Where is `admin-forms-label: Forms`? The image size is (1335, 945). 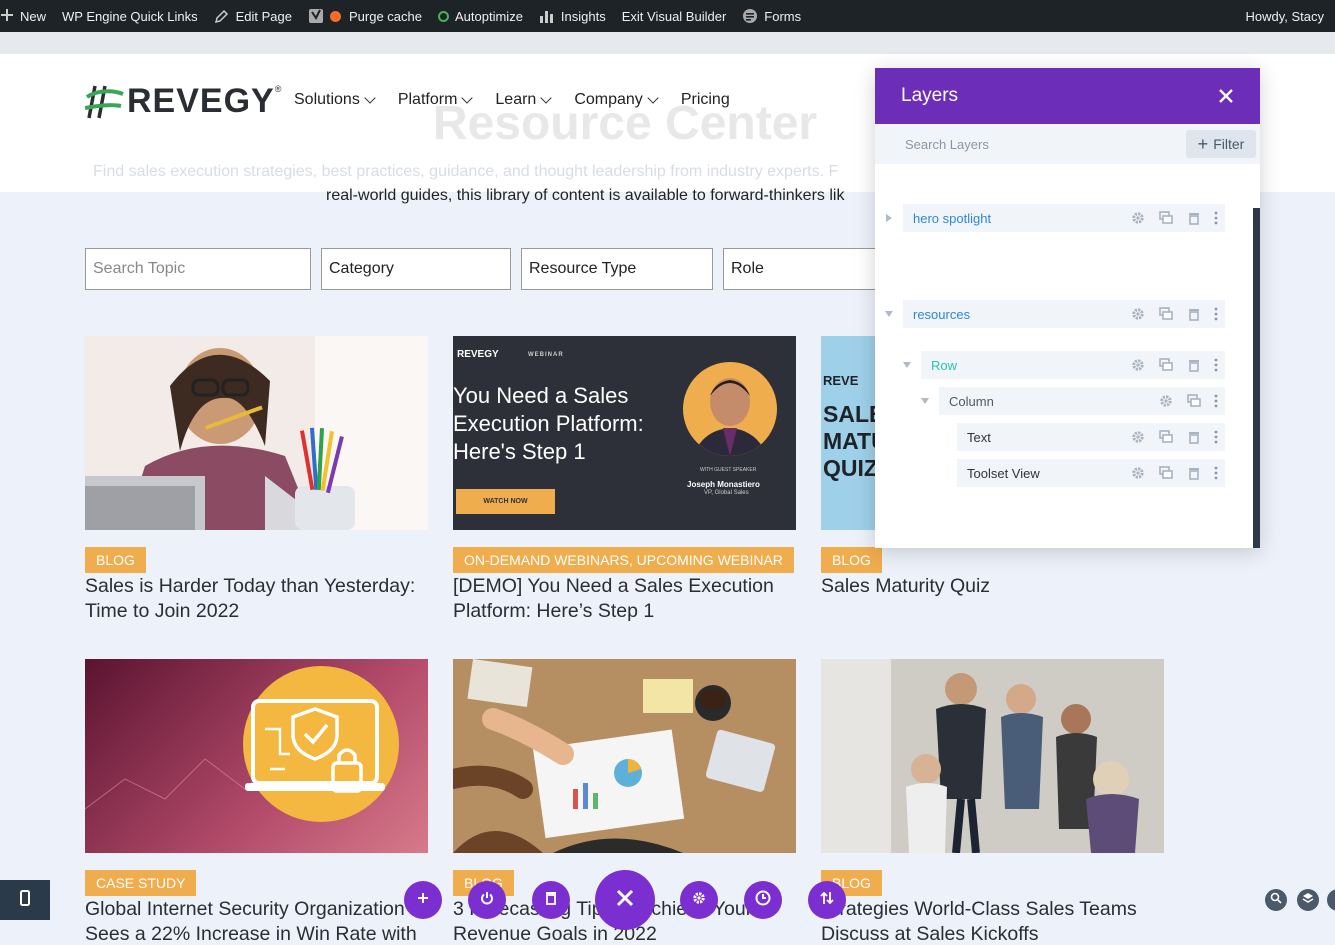
admin-forms-label: Forms is located at coordinates (783, 16).